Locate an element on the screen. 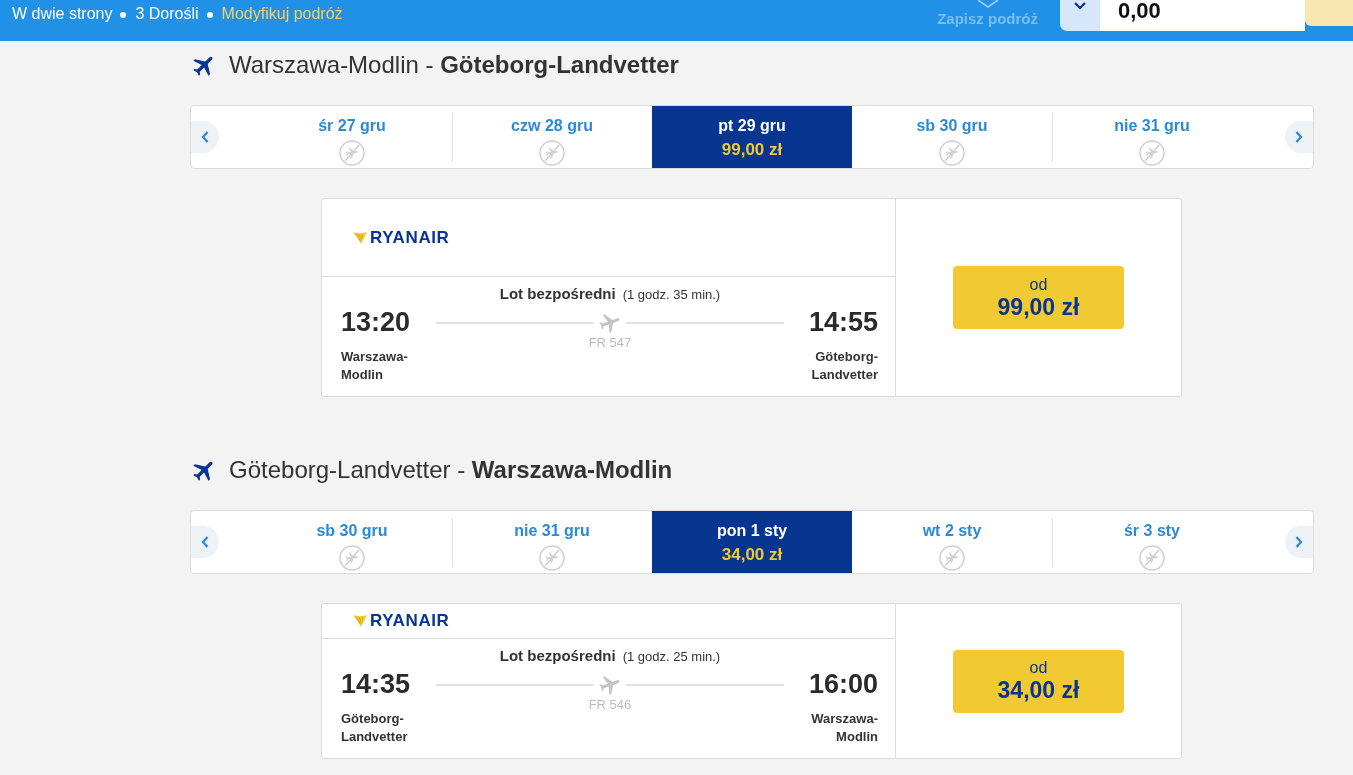 The image size is (1353, 775). total-price-display: 0,00 is located at coordinates (1202, 15).